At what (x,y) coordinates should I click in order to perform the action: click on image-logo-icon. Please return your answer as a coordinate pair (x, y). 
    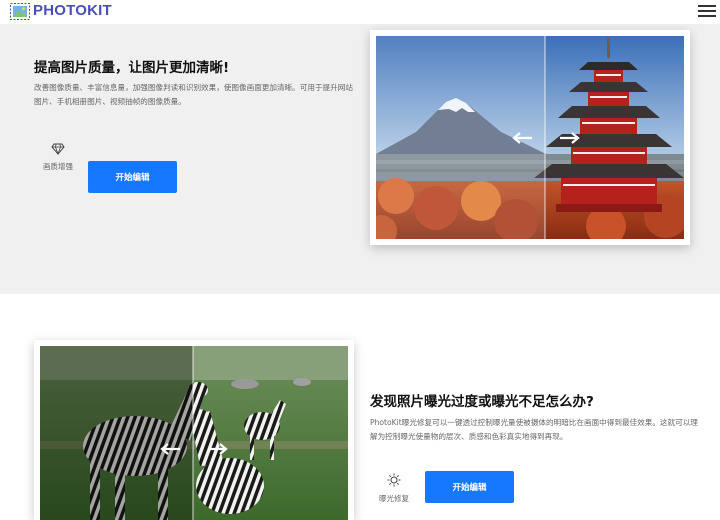
    Looking at the image, I should click on (20, 11).